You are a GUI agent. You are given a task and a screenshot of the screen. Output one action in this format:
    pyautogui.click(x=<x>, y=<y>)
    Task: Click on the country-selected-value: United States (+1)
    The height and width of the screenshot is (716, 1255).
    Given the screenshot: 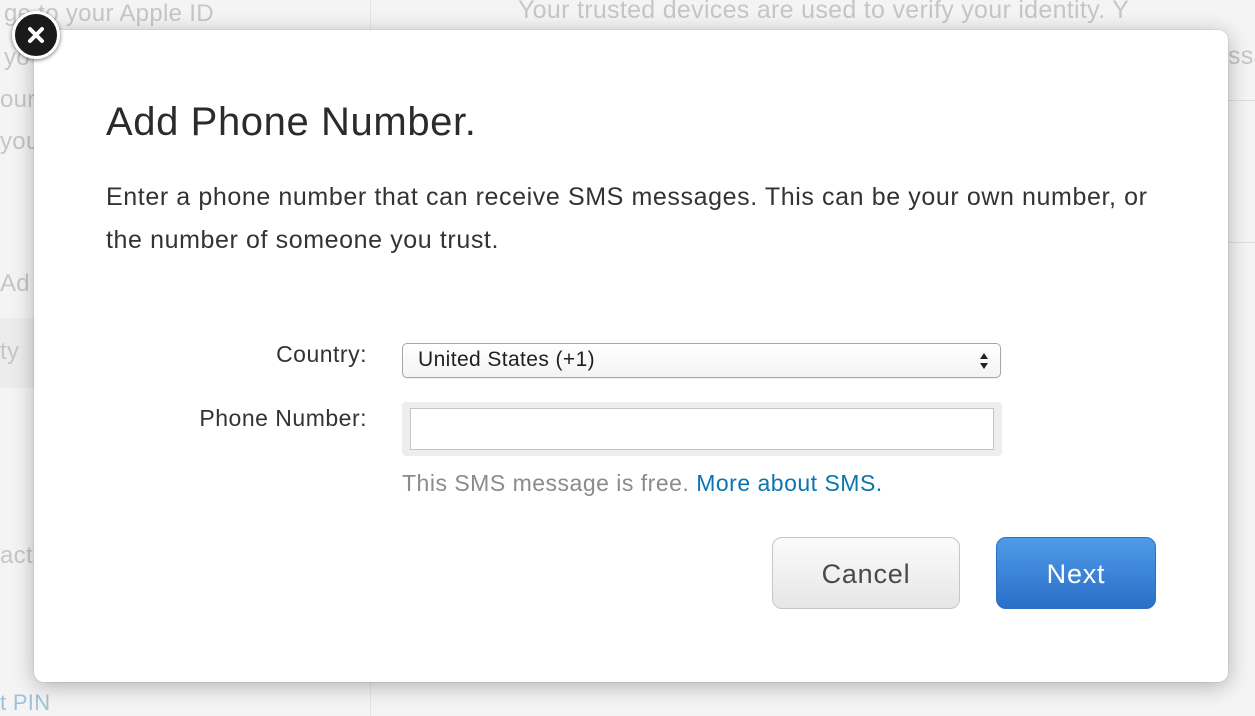 What is the action you would take?
    pyautogui.click(x=507, y=359)
    